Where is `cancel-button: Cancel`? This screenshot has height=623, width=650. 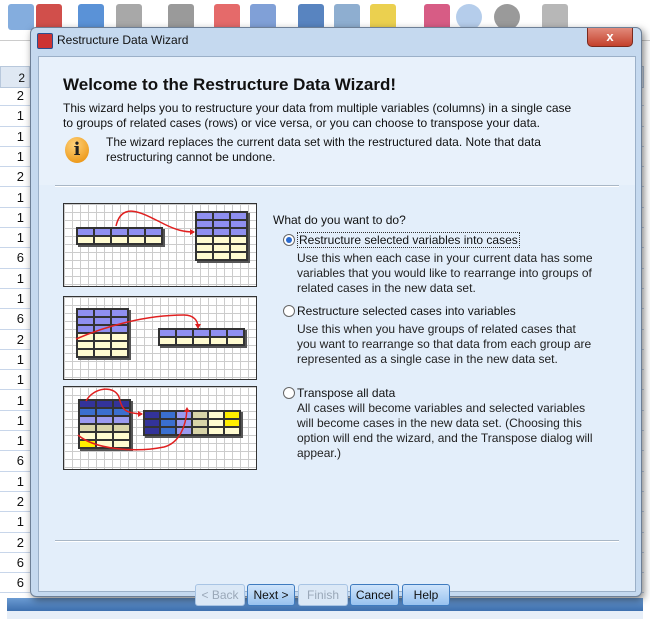
cancel-button: Cancel is located at coordinates (374, 595).